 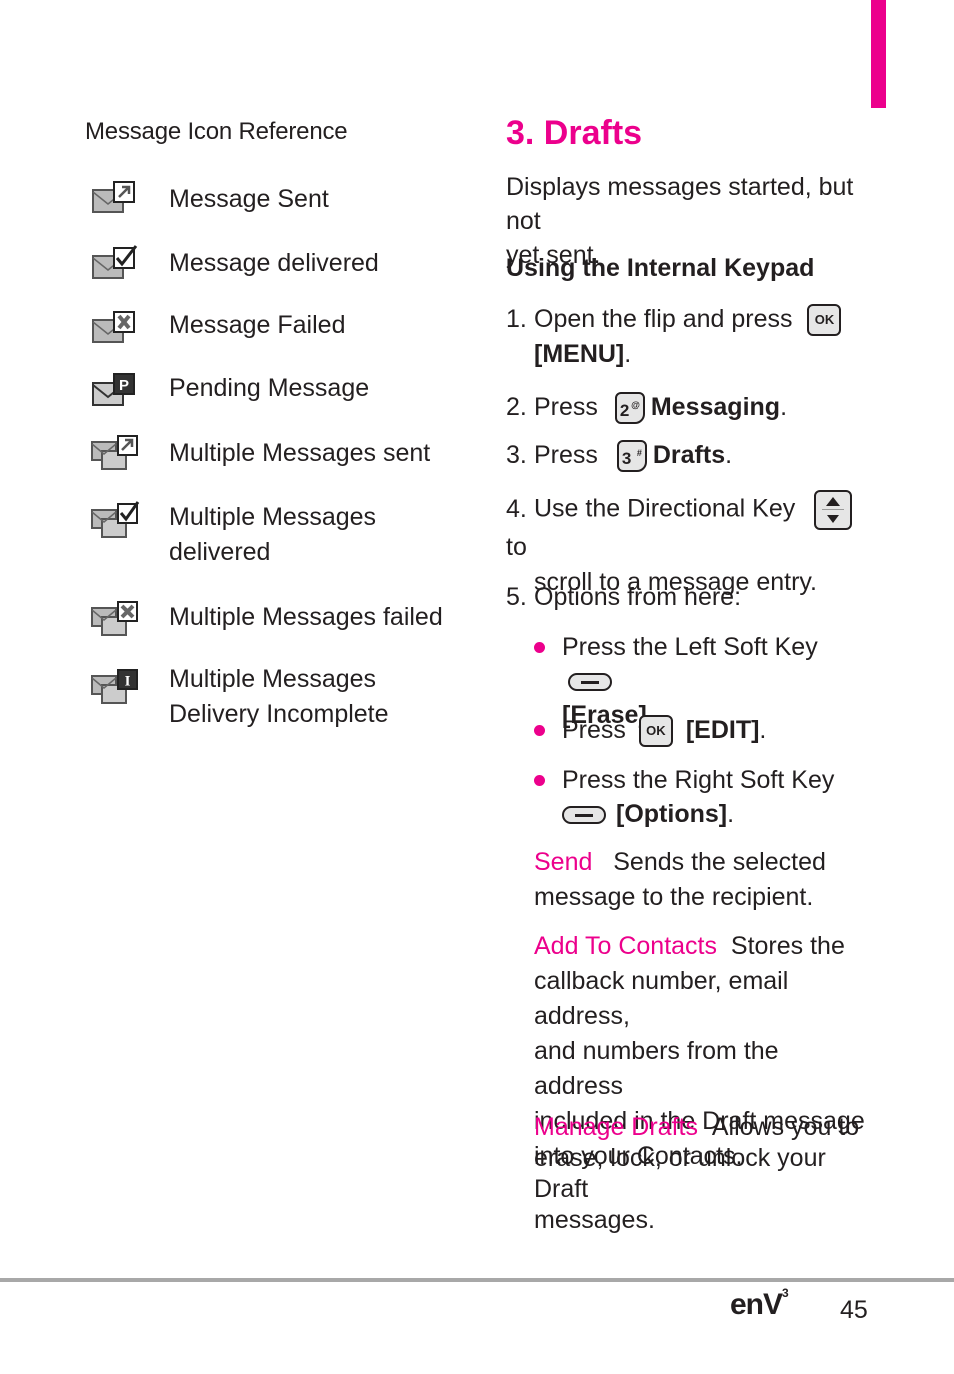 What do you see at coordinates (279, 714) in the screenshot?
I see `icon-label-line: Delivery Incomplete` at bounding box center [279, 714].